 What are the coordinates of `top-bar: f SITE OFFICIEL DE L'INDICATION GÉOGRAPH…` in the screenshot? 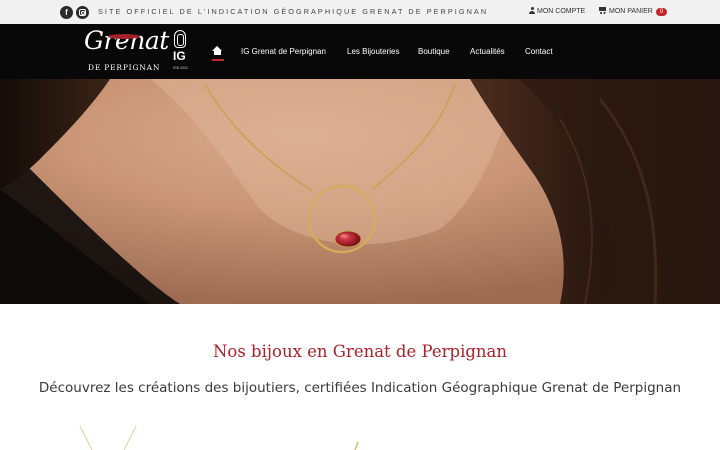 It's located at (360, 12).